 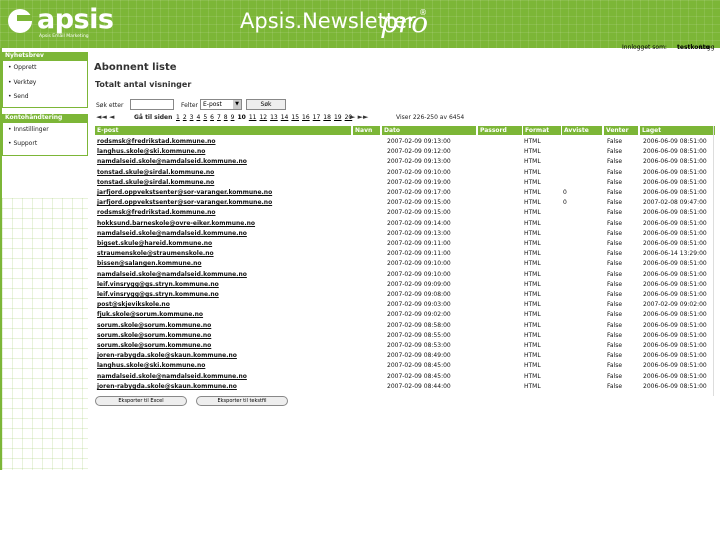 What do you see at coordinates (233, 117) in the screenshot?
I see `pager-page-link: 9` at bounding box center [233, 117].